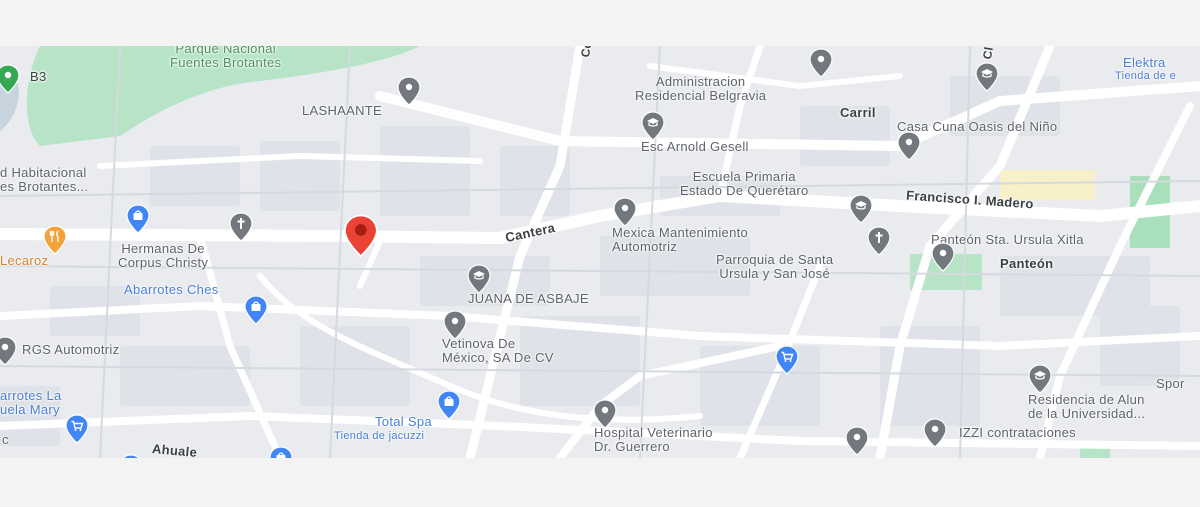  I want to click on total-spa-sub-label: Tienda de jacuzzi, so click(379, 436).